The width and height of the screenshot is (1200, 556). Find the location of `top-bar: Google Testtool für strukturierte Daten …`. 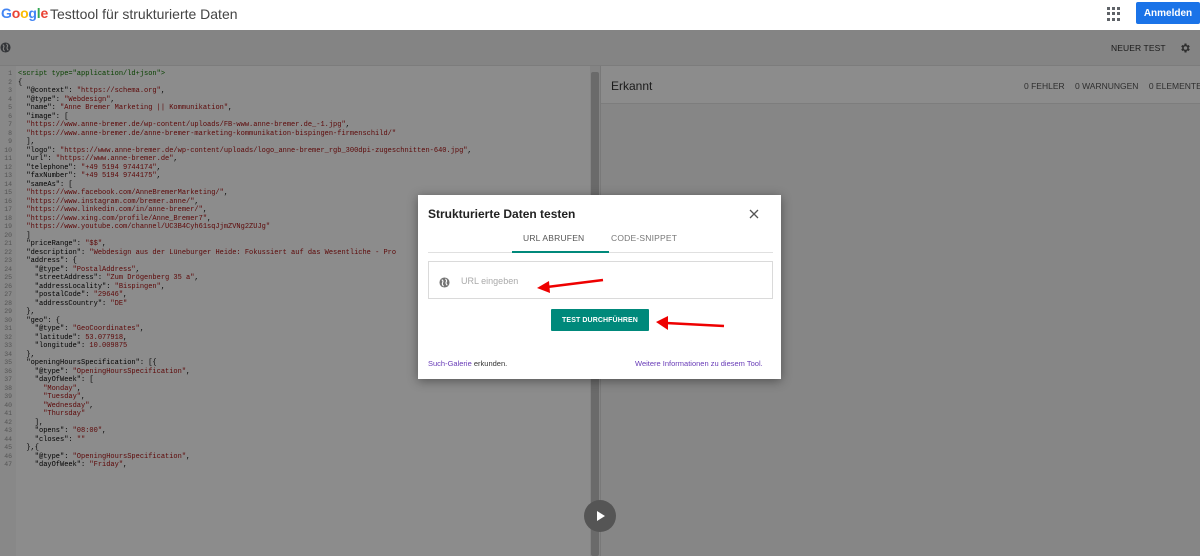

top-bar: Google Testtool für strukturierte Daten … is located at coordinates (600, 15).